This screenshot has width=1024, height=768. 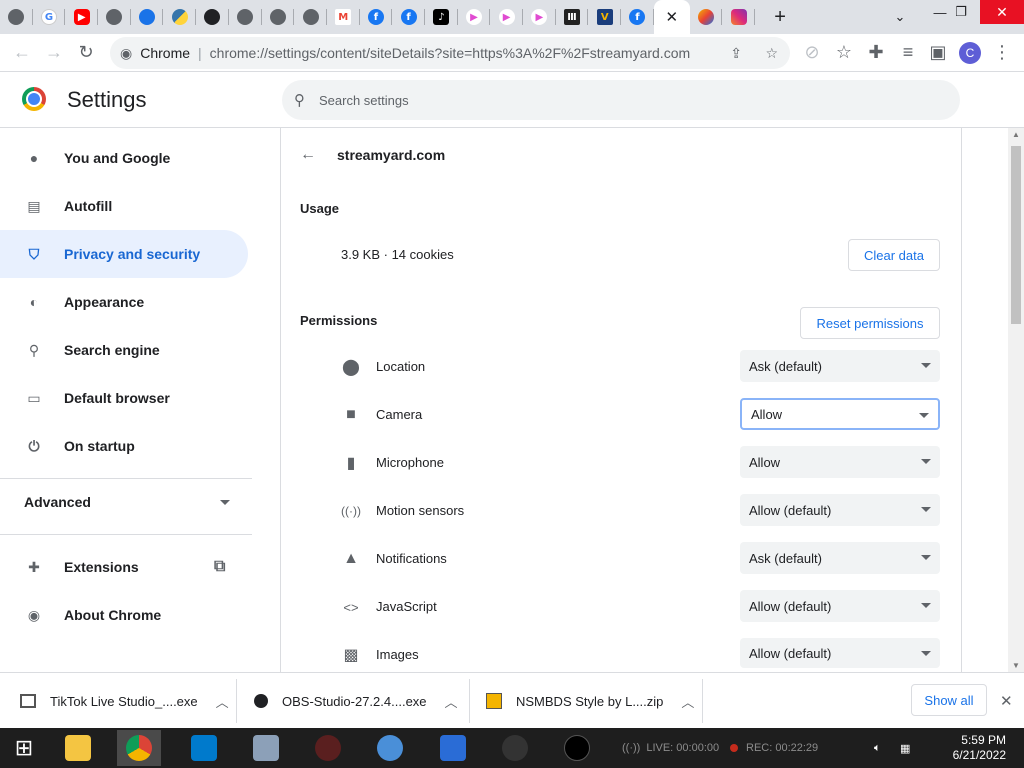 I want to click on person-icon: ●, so click(x=34, y=158).